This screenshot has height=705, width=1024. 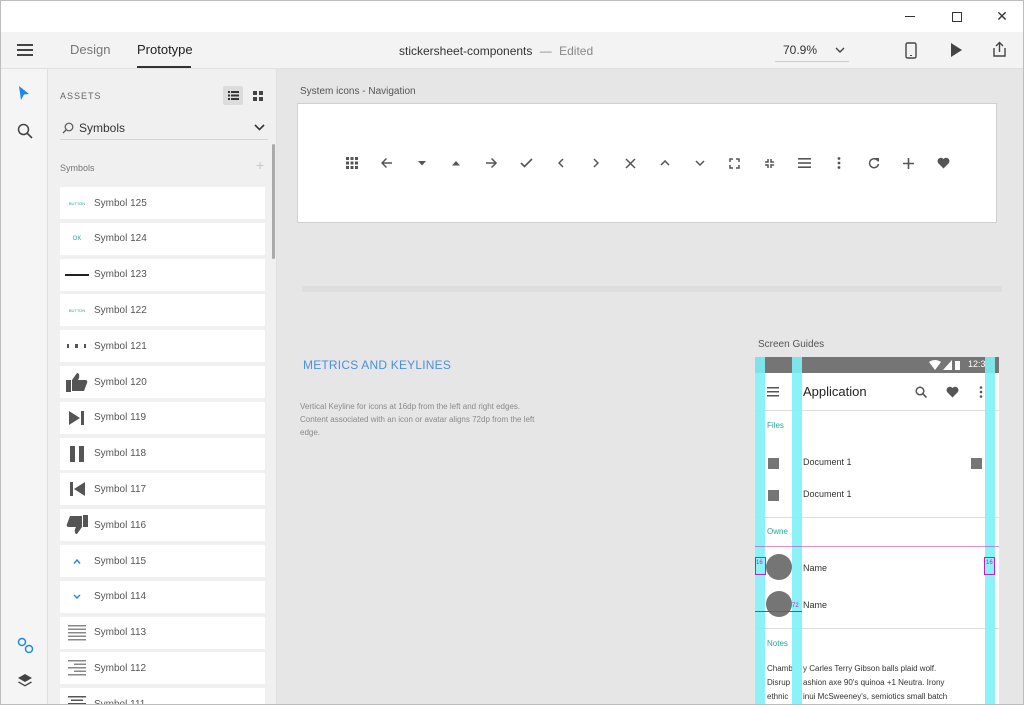 What do you see at coordinates (120, 633) in the screenshot?
I see `symbol-name: Symbol 113` at bounding box center [120, 633].